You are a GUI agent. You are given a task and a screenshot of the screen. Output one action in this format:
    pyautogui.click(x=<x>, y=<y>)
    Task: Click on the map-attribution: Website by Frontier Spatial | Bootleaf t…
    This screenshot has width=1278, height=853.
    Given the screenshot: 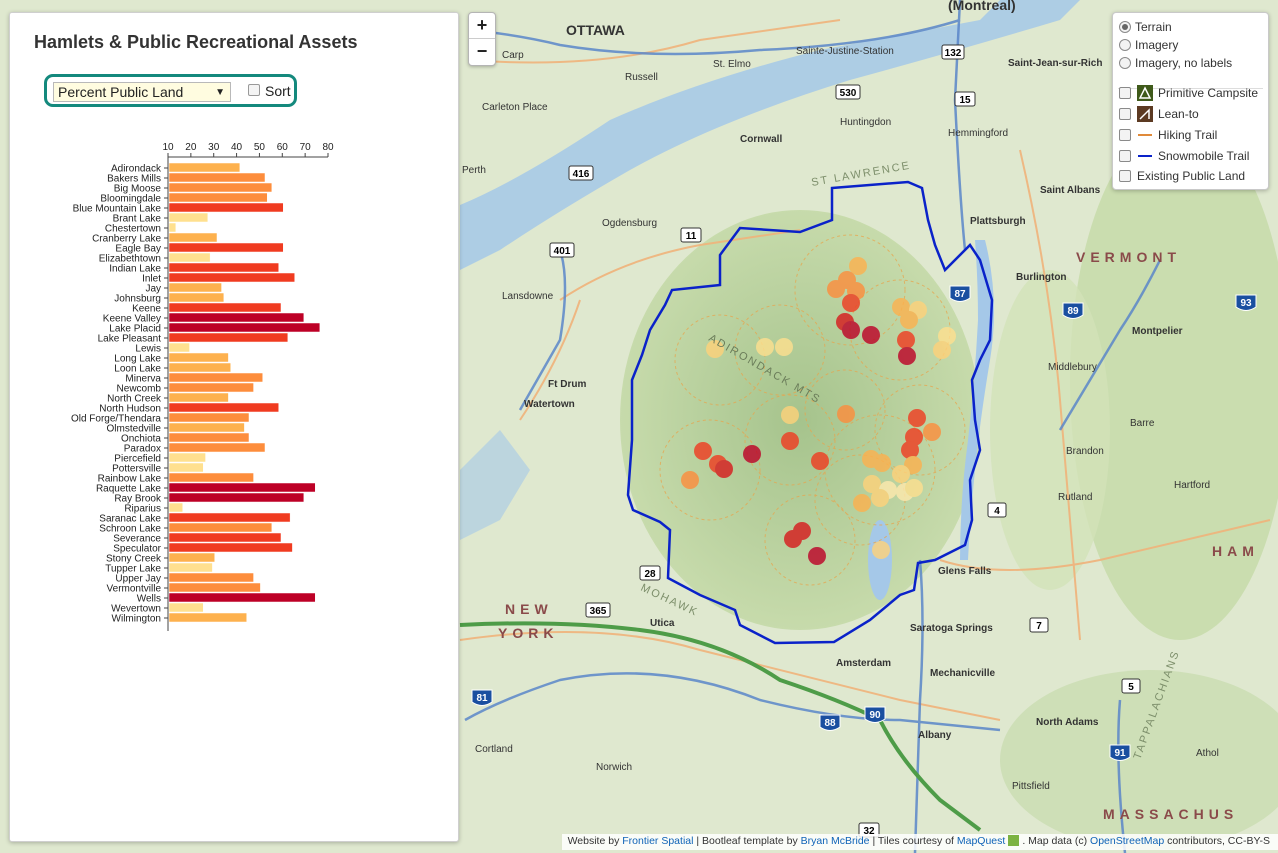 What is the action you would take?
    pyautogui.click(x=919, y=842)
    